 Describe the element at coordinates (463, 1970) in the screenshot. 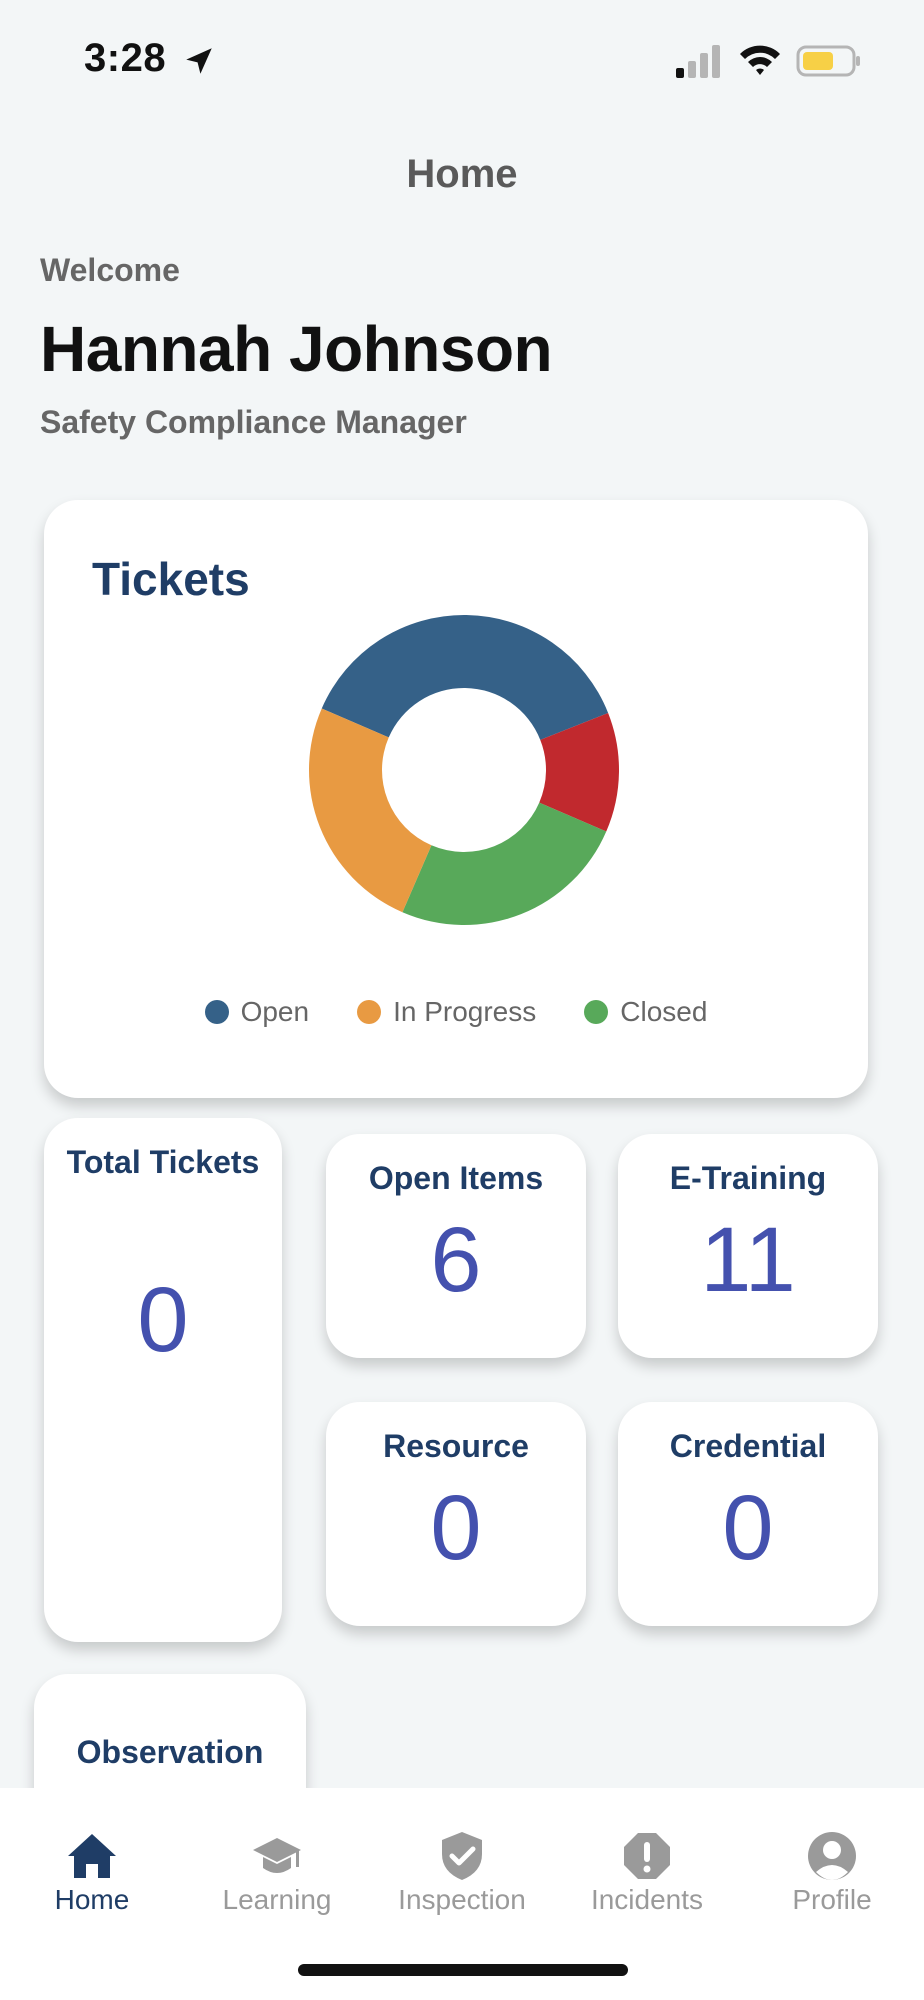

I see `home-indicator` at that location.